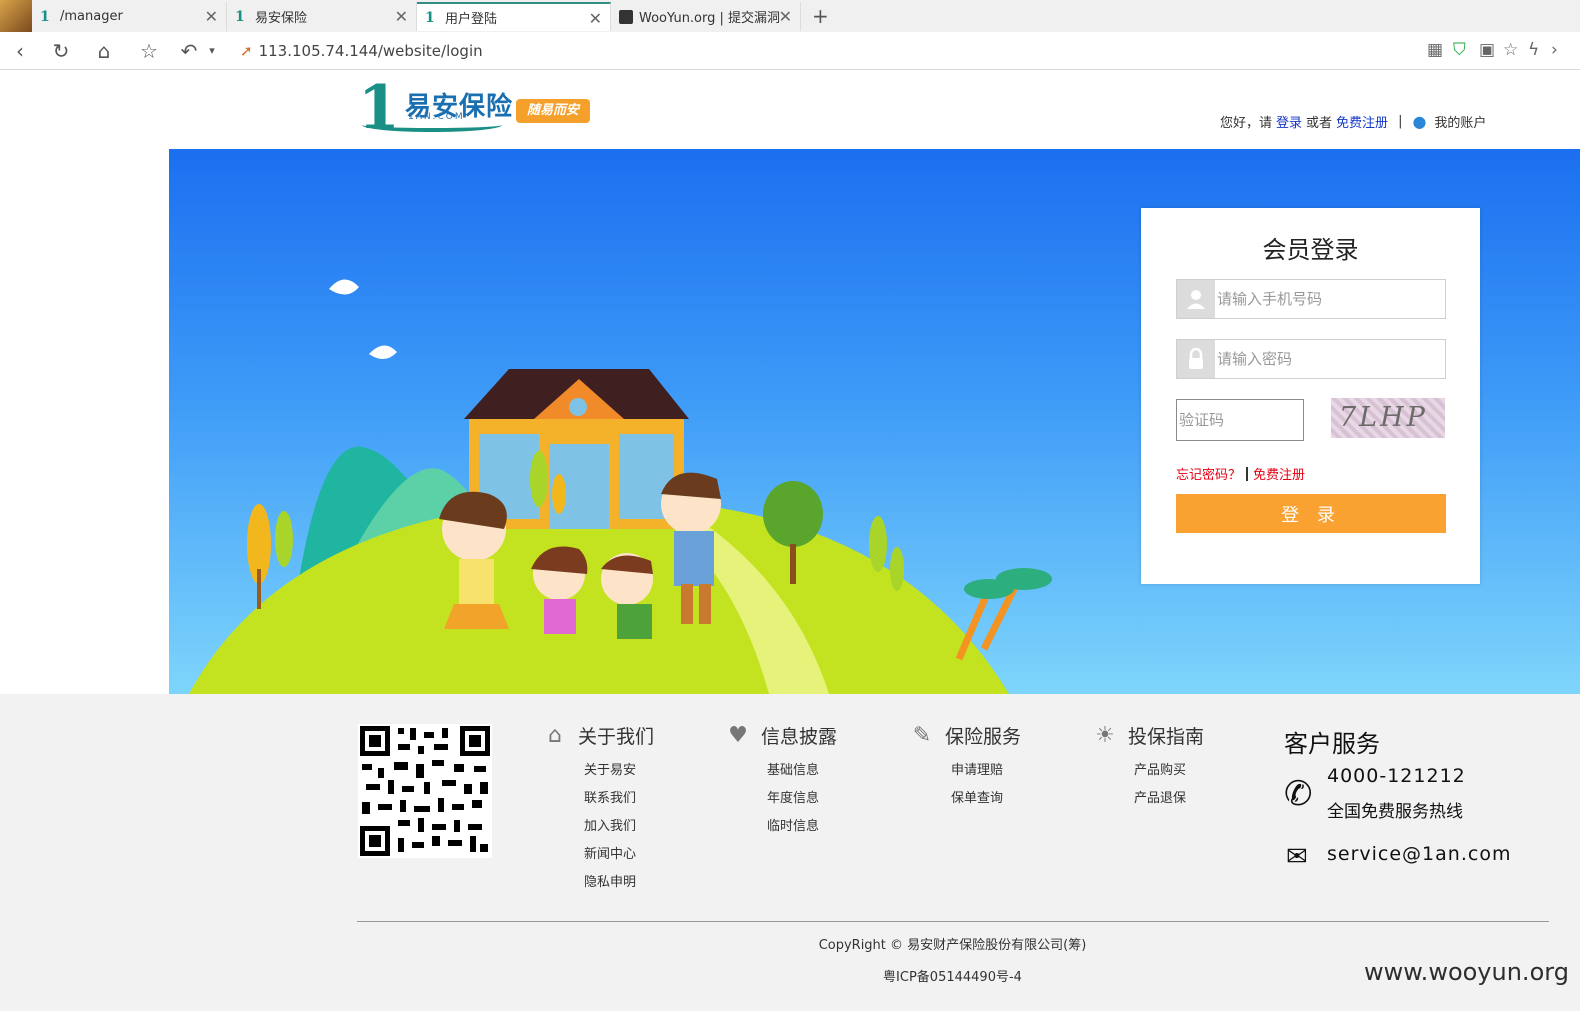 The height and width of the screenshot is (1011, 1580). What do you see at coordinates (1105, 735) in the screenshot?
I see `lightbulb-icon: ☀` at bounding box center [1105, 735].